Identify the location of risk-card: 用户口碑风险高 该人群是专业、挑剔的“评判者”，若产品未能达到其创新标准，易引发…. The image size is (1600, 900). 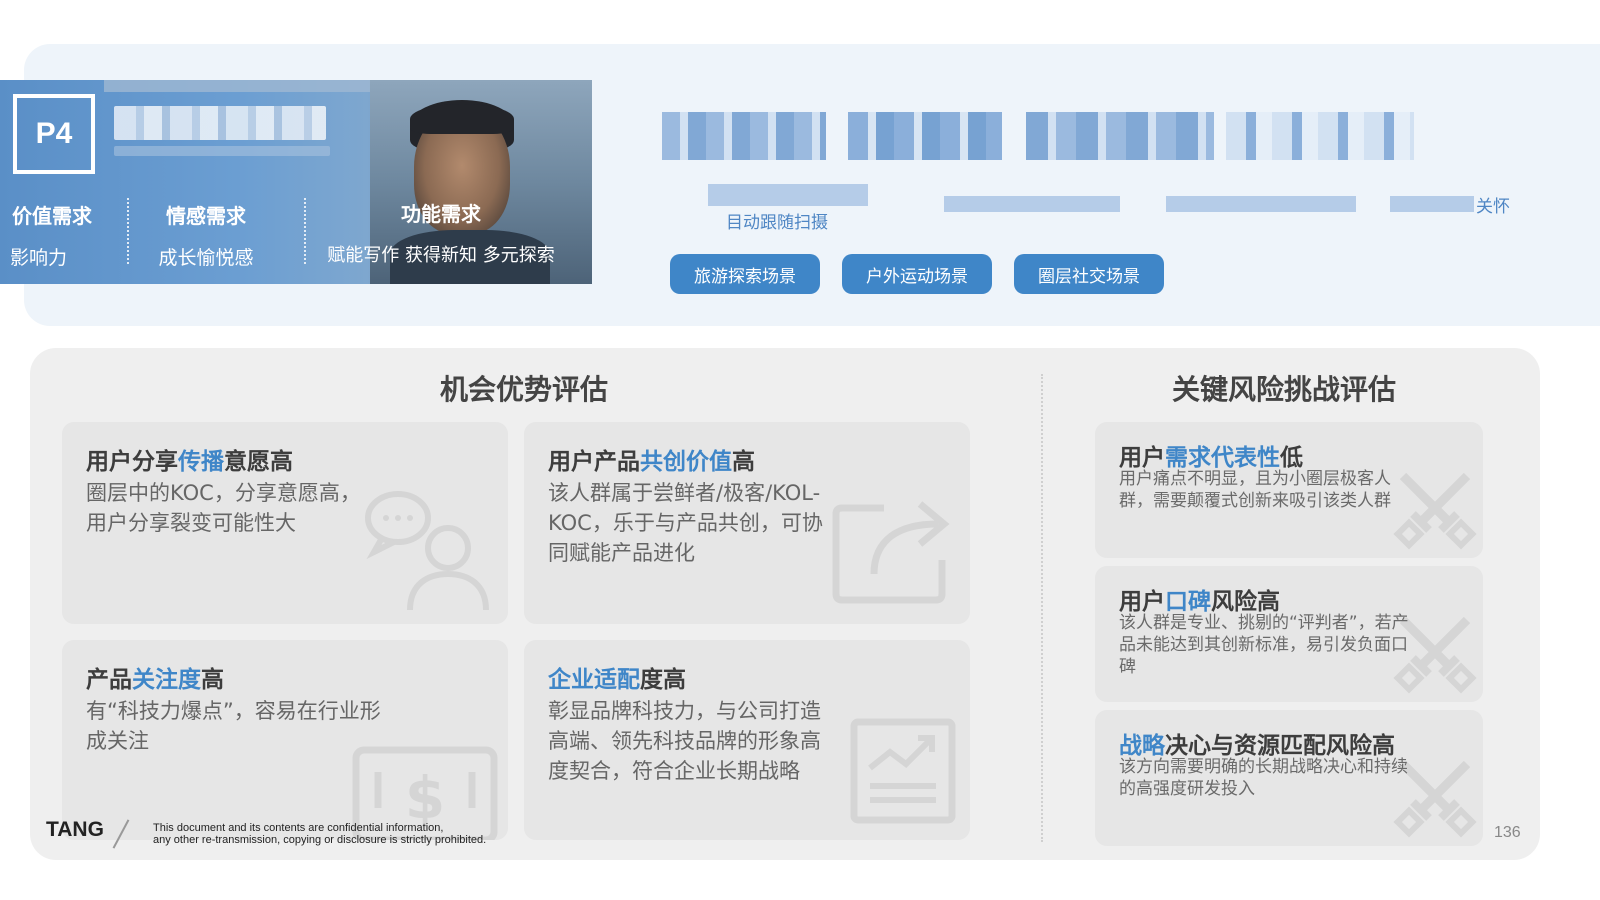
(1289, 634).